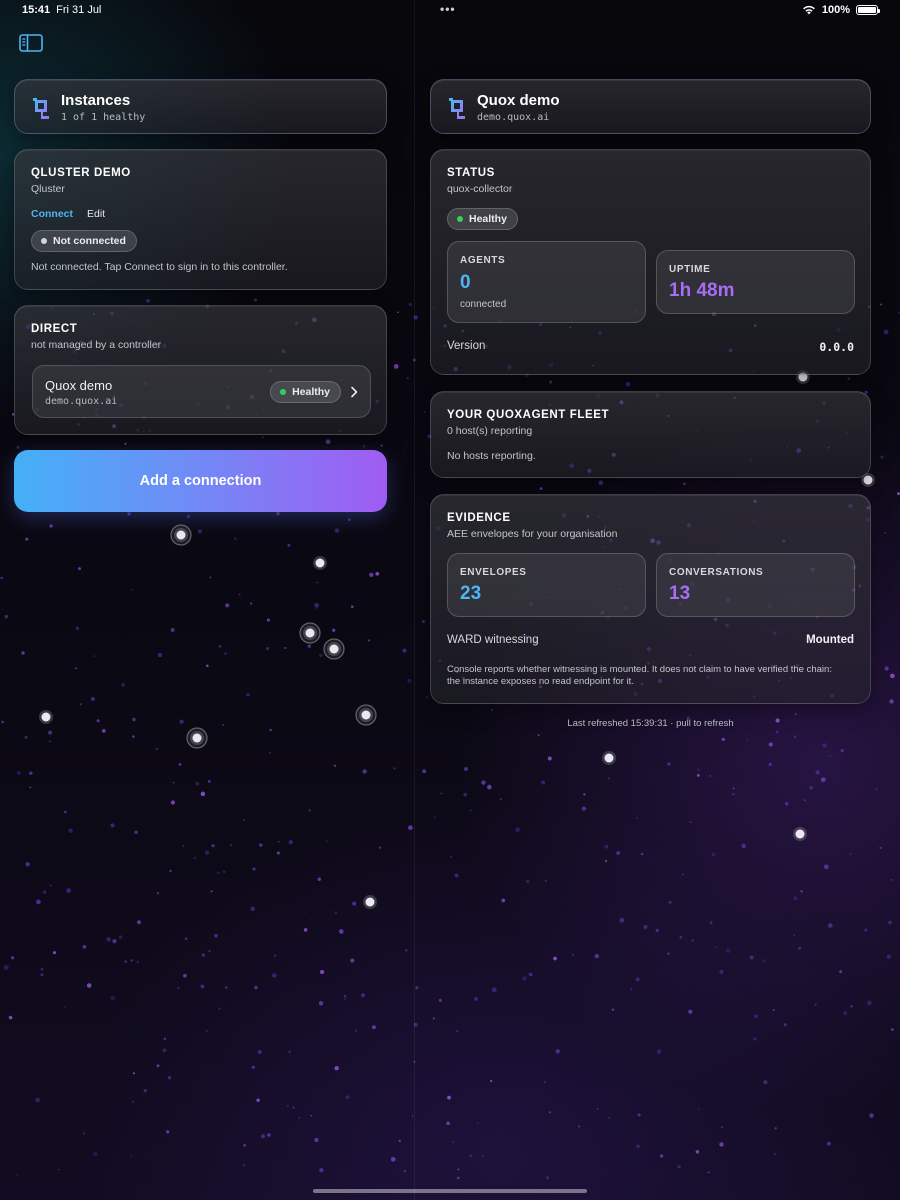  Describe the element at coordinates (36, 10) in the screenshot. I see `status-time: 15:41` at that location.